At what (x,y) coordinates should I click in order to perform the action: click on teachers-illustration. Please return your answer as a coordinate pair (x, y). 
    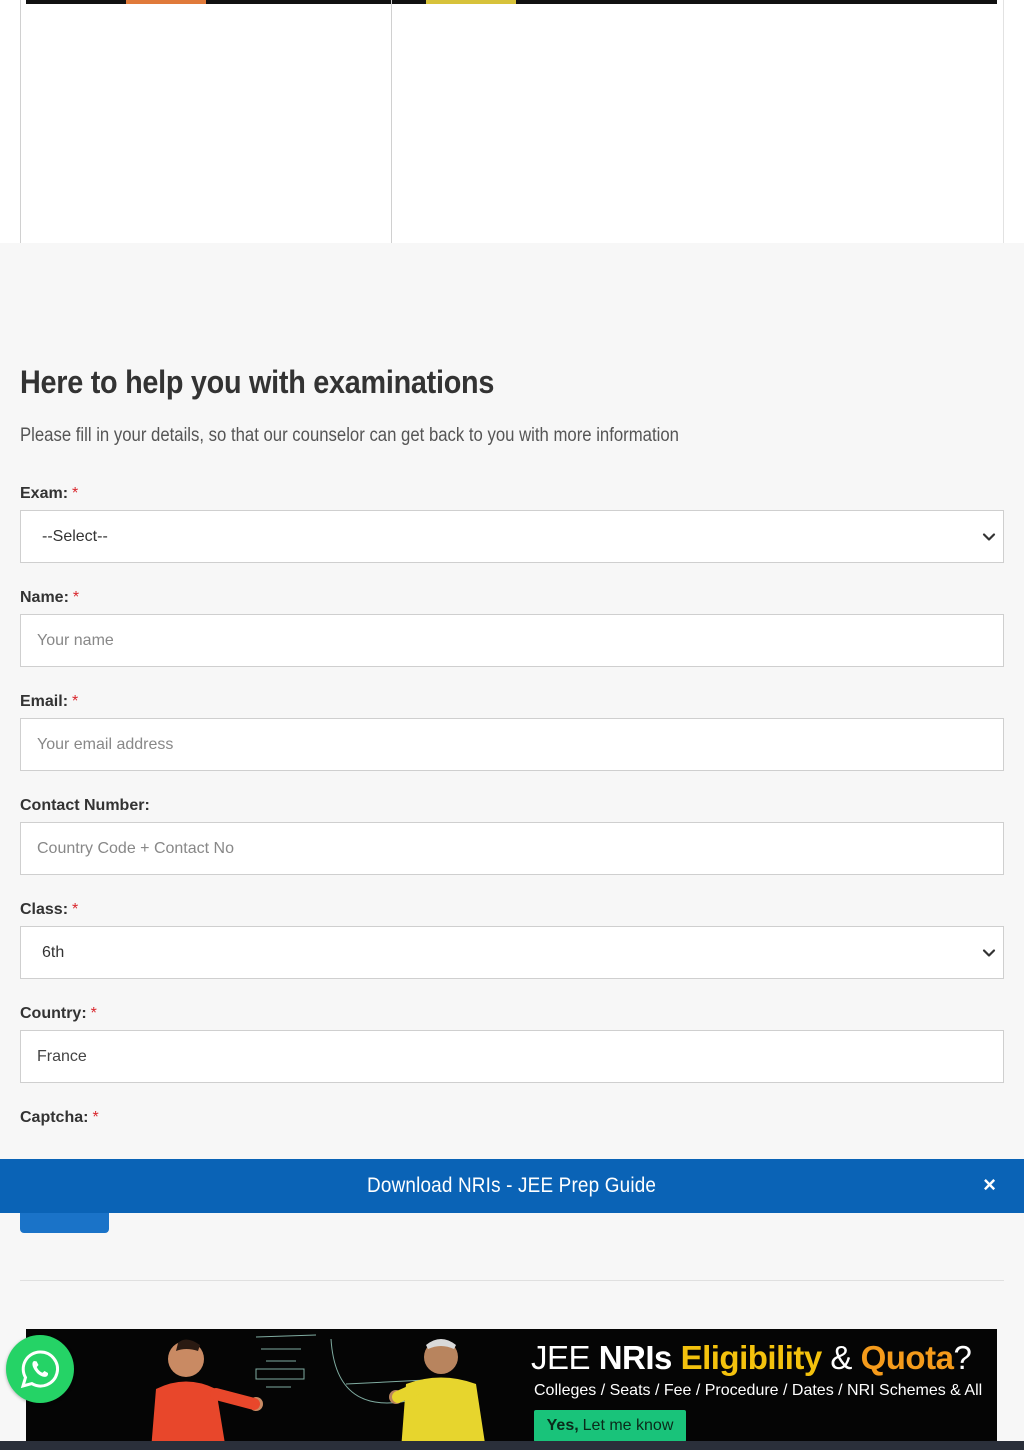
    Looking at the image, I should click on (318, 1392).